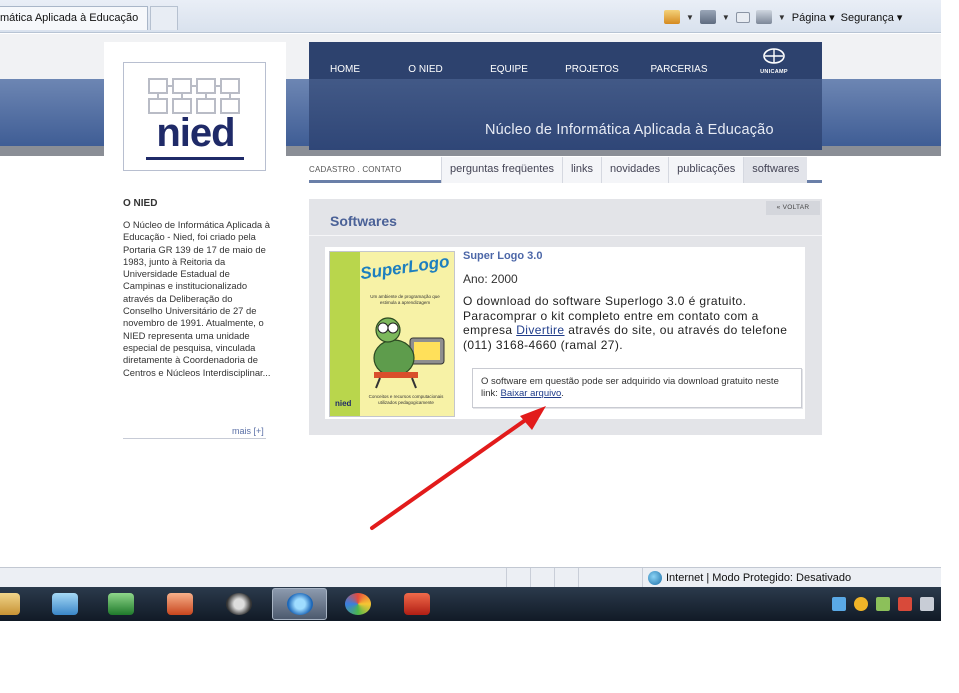 This screenshot has height=693, width=959. What do you see at coordinates (531, 393) in the screenshot?
I see `download-link: Baixar arquivo` at bounding box center [531, 393].